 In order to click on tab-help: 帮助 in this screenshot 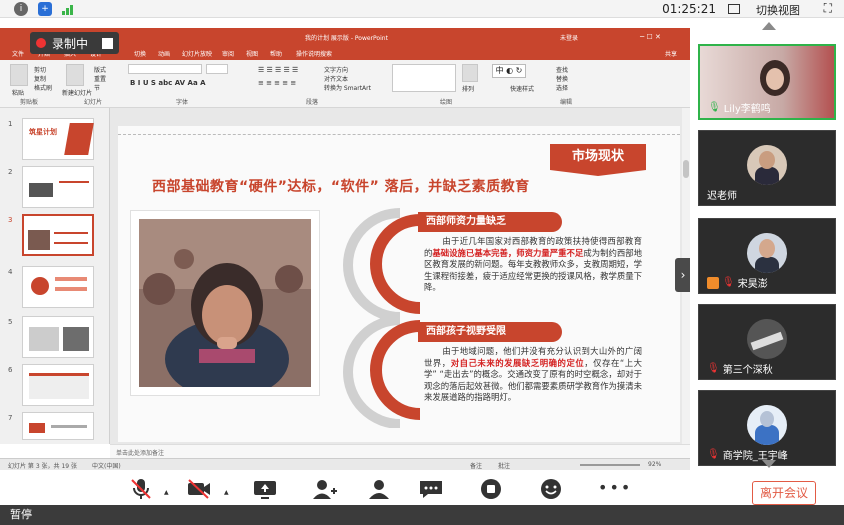, I will do `click(276, 53)`.